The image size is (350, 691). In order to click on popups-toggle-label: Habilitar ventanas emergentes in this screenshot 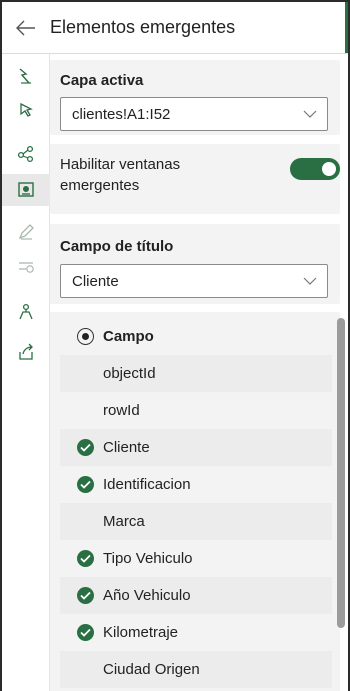, I will do `click(120, 175)`.